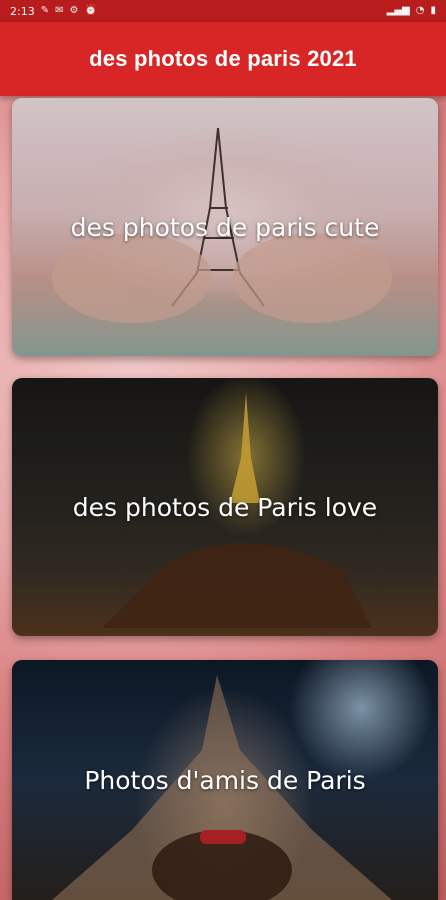  What do you see at coordinates (74, 10) in the screenshot?
I see `settings-icon: ⚙` at bounding box center [74, 10].